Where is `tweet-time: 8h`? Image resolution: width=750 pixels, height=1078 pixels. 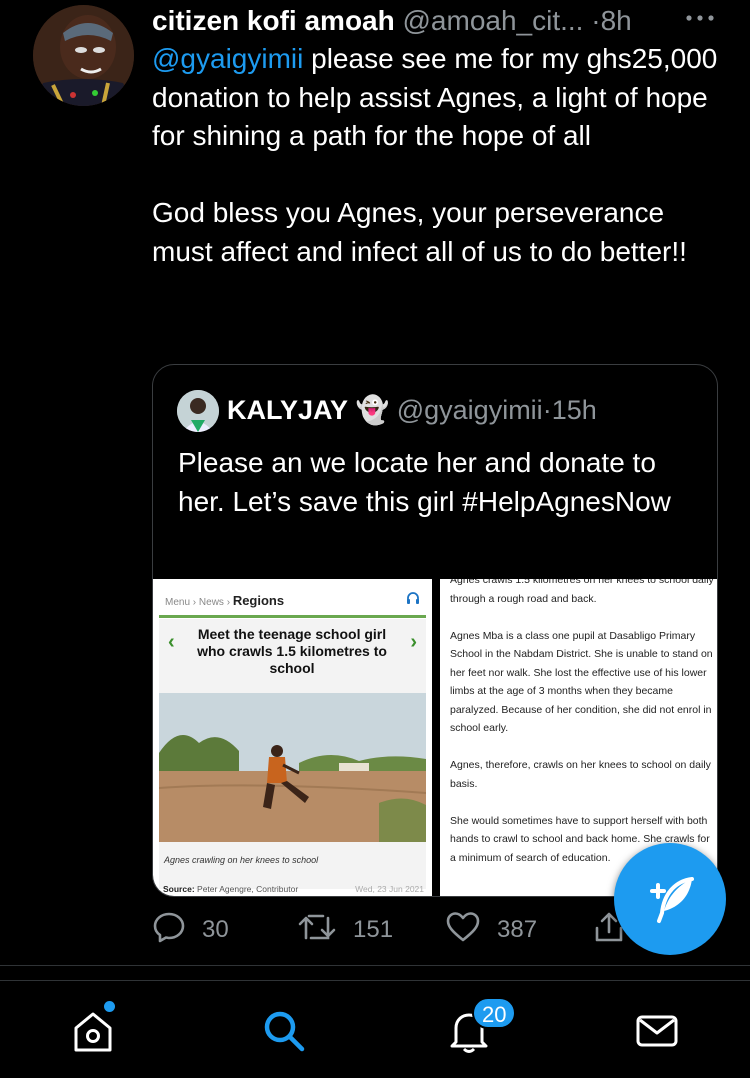
tweet-time: 8h is located at coordinates (616, 20).